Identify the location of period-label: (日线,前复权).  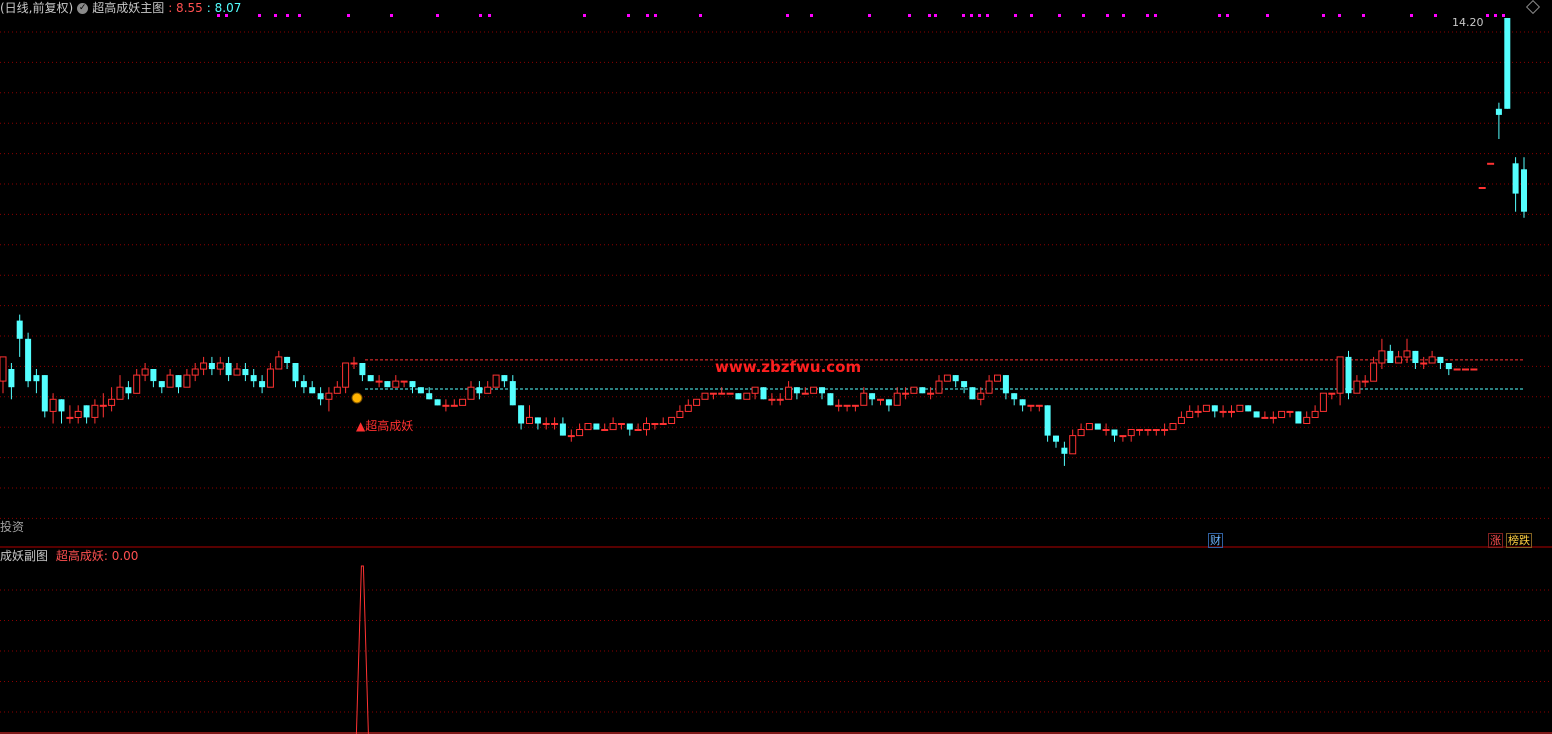
(36, 8).